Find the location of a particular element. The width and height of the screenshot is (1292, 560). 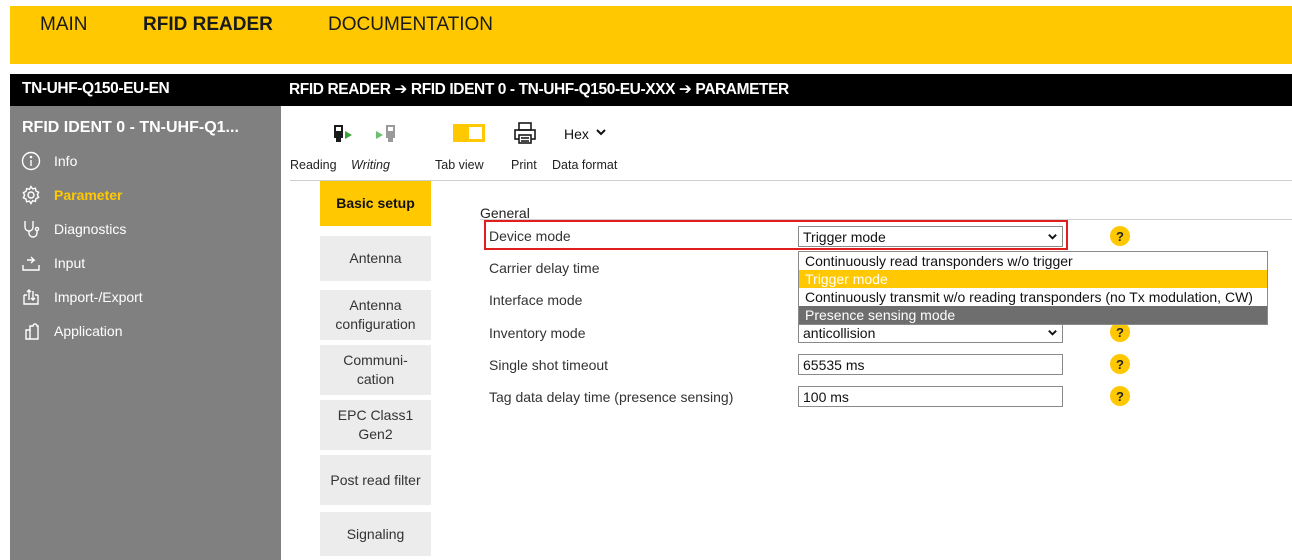

writing-label: Writing is located at coordinates (370, 165).